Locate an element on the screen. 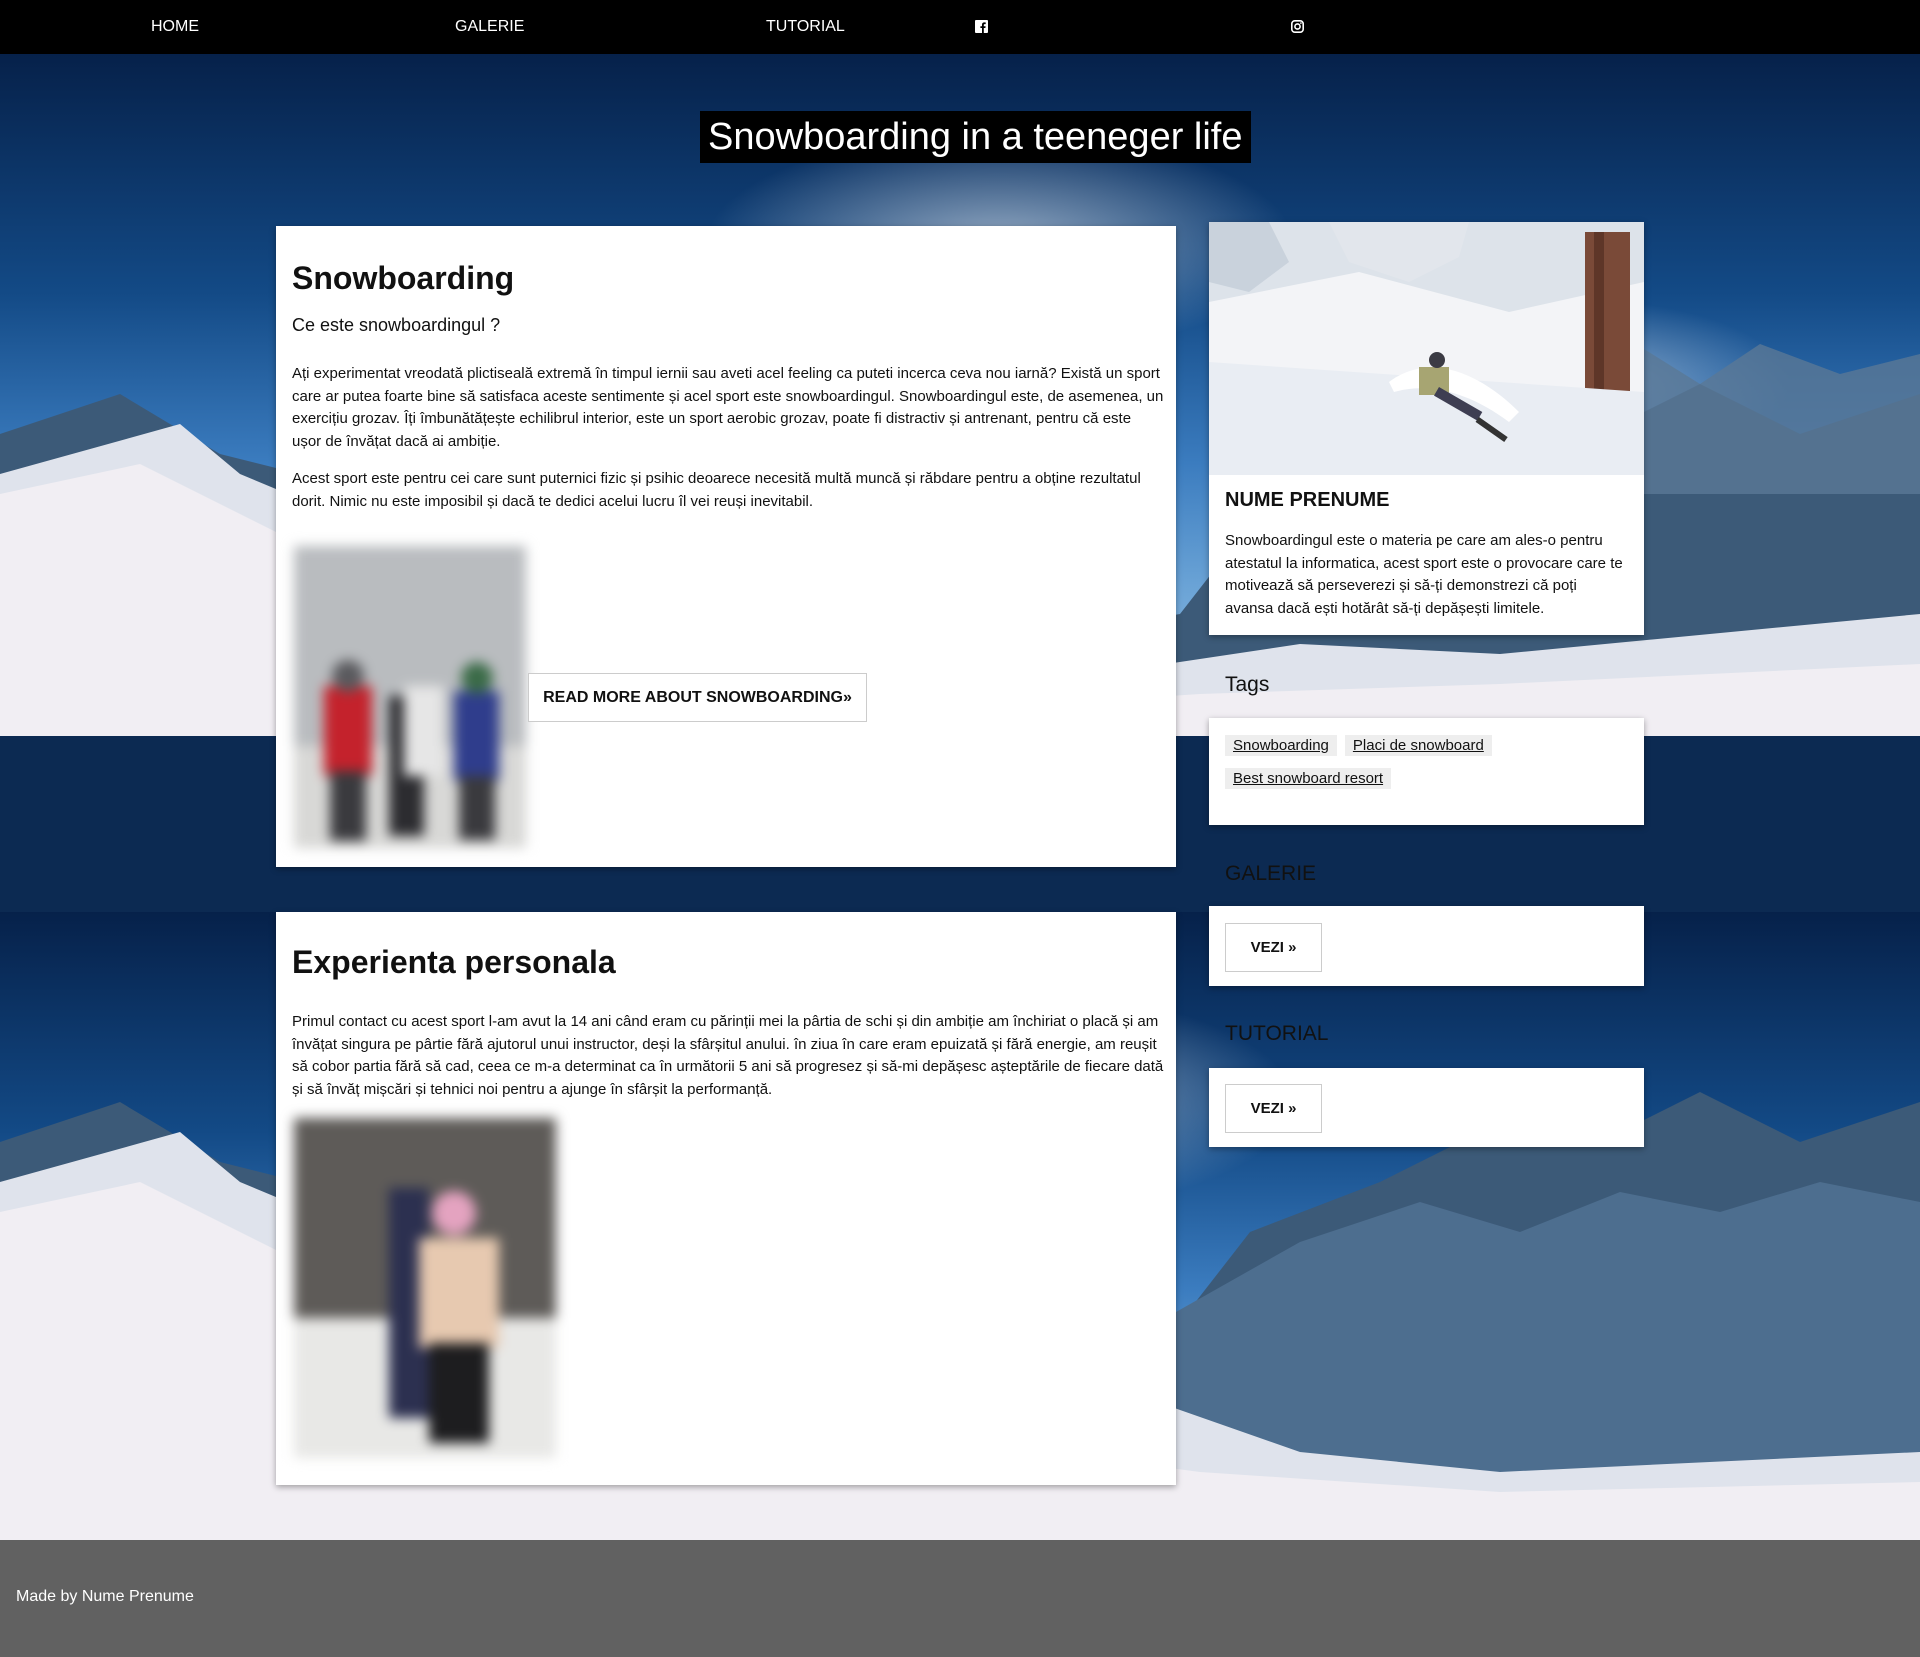 The width and height of the screenshot is (1920, 1657). article-title: Snowboarding is located at coordinates (403, 278).